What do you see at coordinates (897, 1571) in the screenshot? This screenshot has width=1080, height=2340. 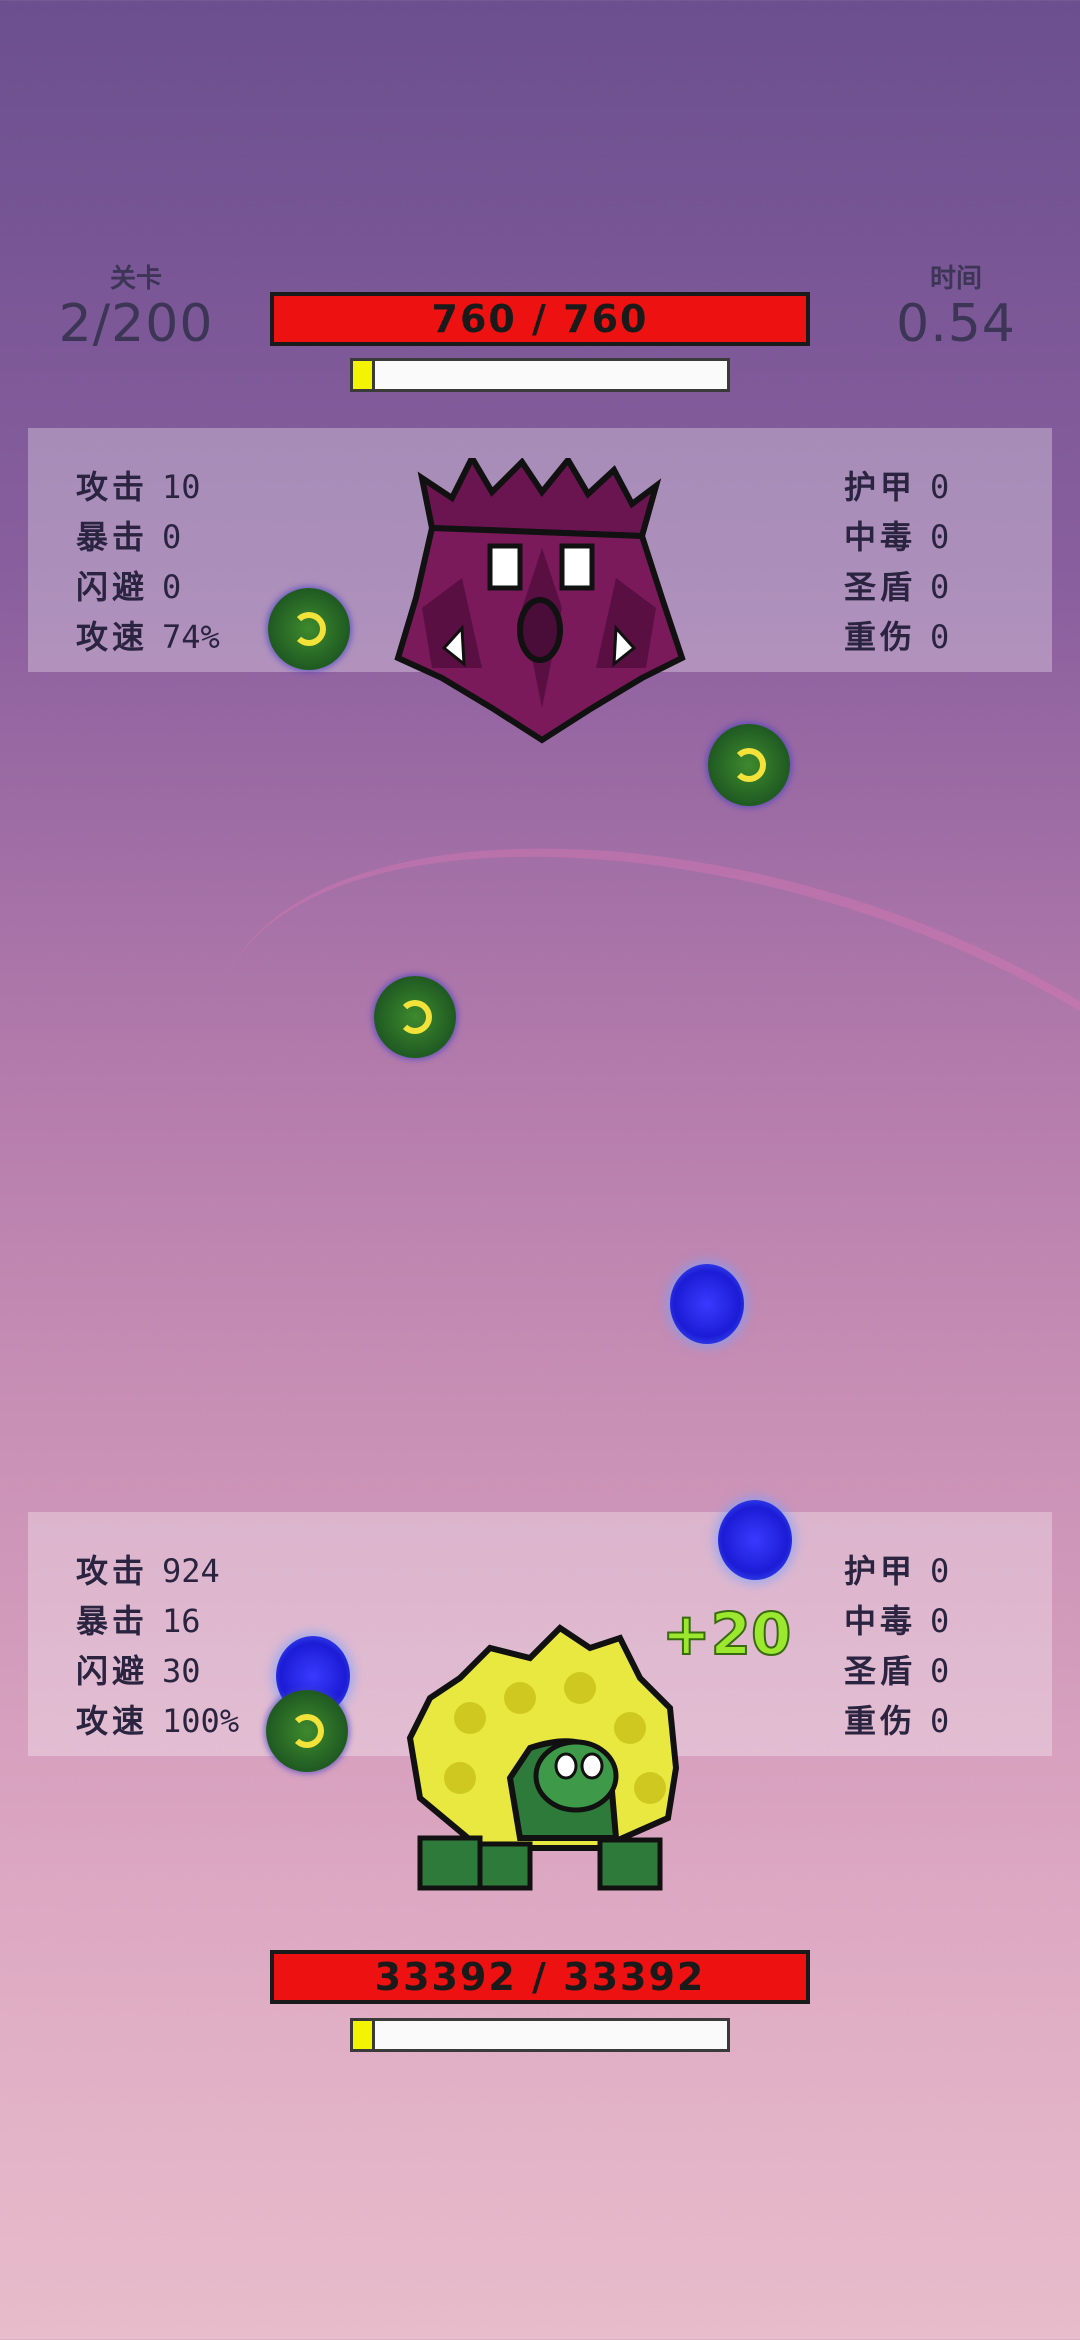 I see `player-stat-armor: 护甲 0` at bounding box center [897, 1571].